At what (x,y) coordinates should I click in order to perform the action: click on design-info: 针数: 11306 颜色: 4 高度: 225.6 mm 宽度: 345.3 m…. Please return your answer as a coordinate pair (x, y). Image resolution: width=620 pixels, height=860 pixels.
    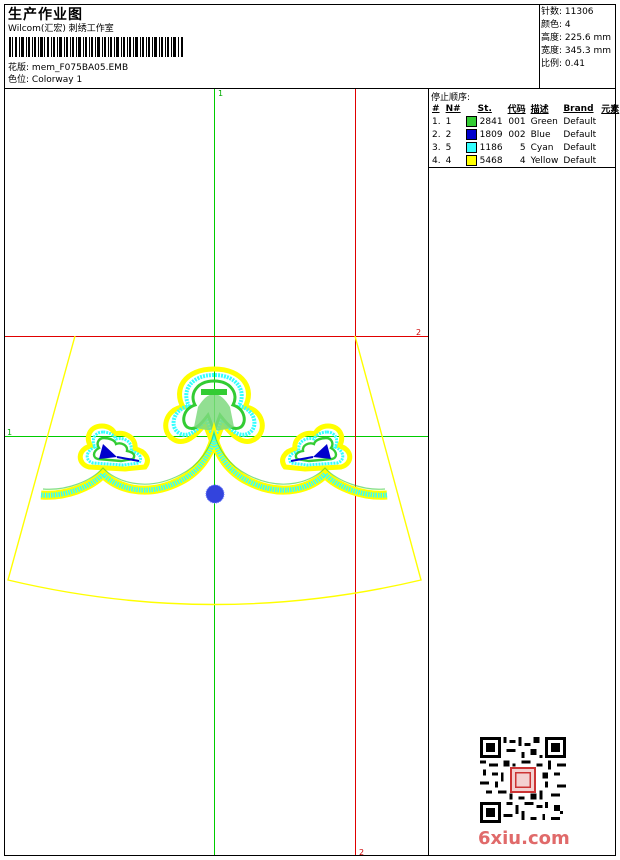
    Looking at the image, I should click on (576, 38).